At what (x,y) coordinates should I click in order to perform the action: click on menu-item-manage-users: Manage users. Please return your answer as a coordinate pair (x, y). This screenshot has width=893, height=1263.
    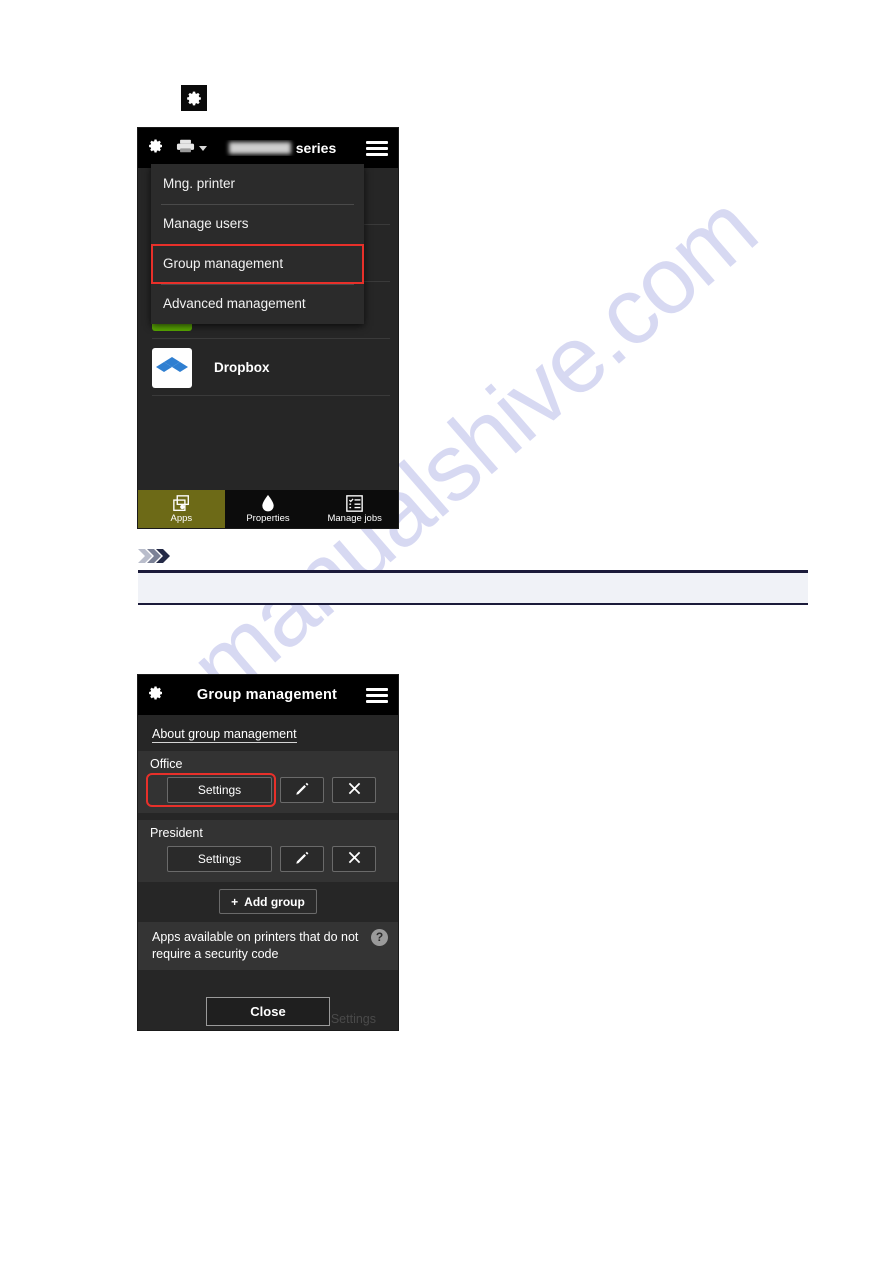
    Looking at the image, I should click on (257, 224).